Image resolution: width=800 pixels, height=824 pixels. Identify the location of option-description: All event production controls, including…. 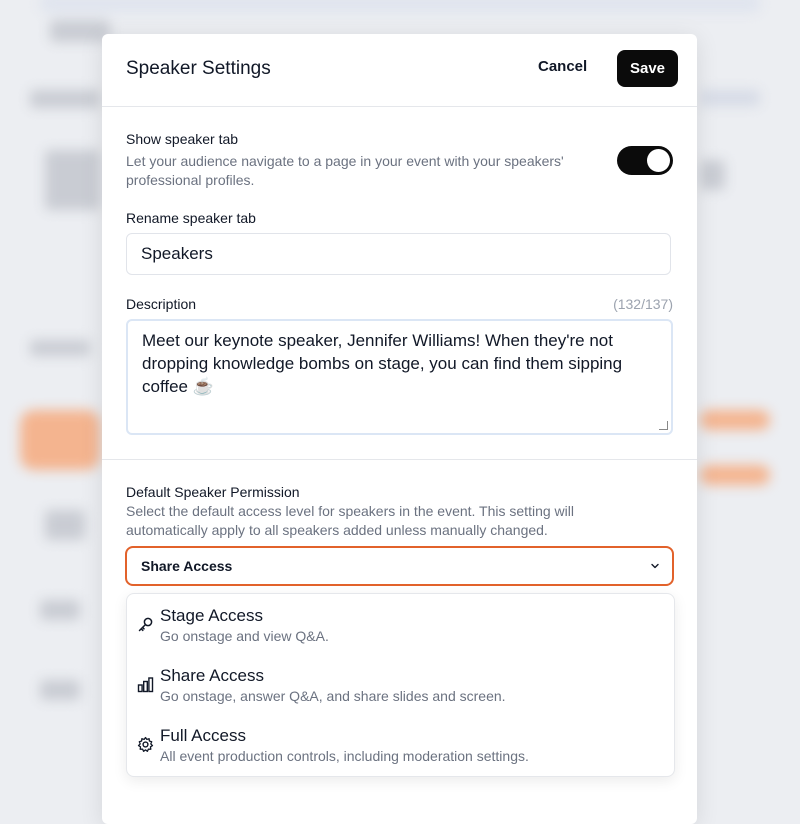
(344, 756).